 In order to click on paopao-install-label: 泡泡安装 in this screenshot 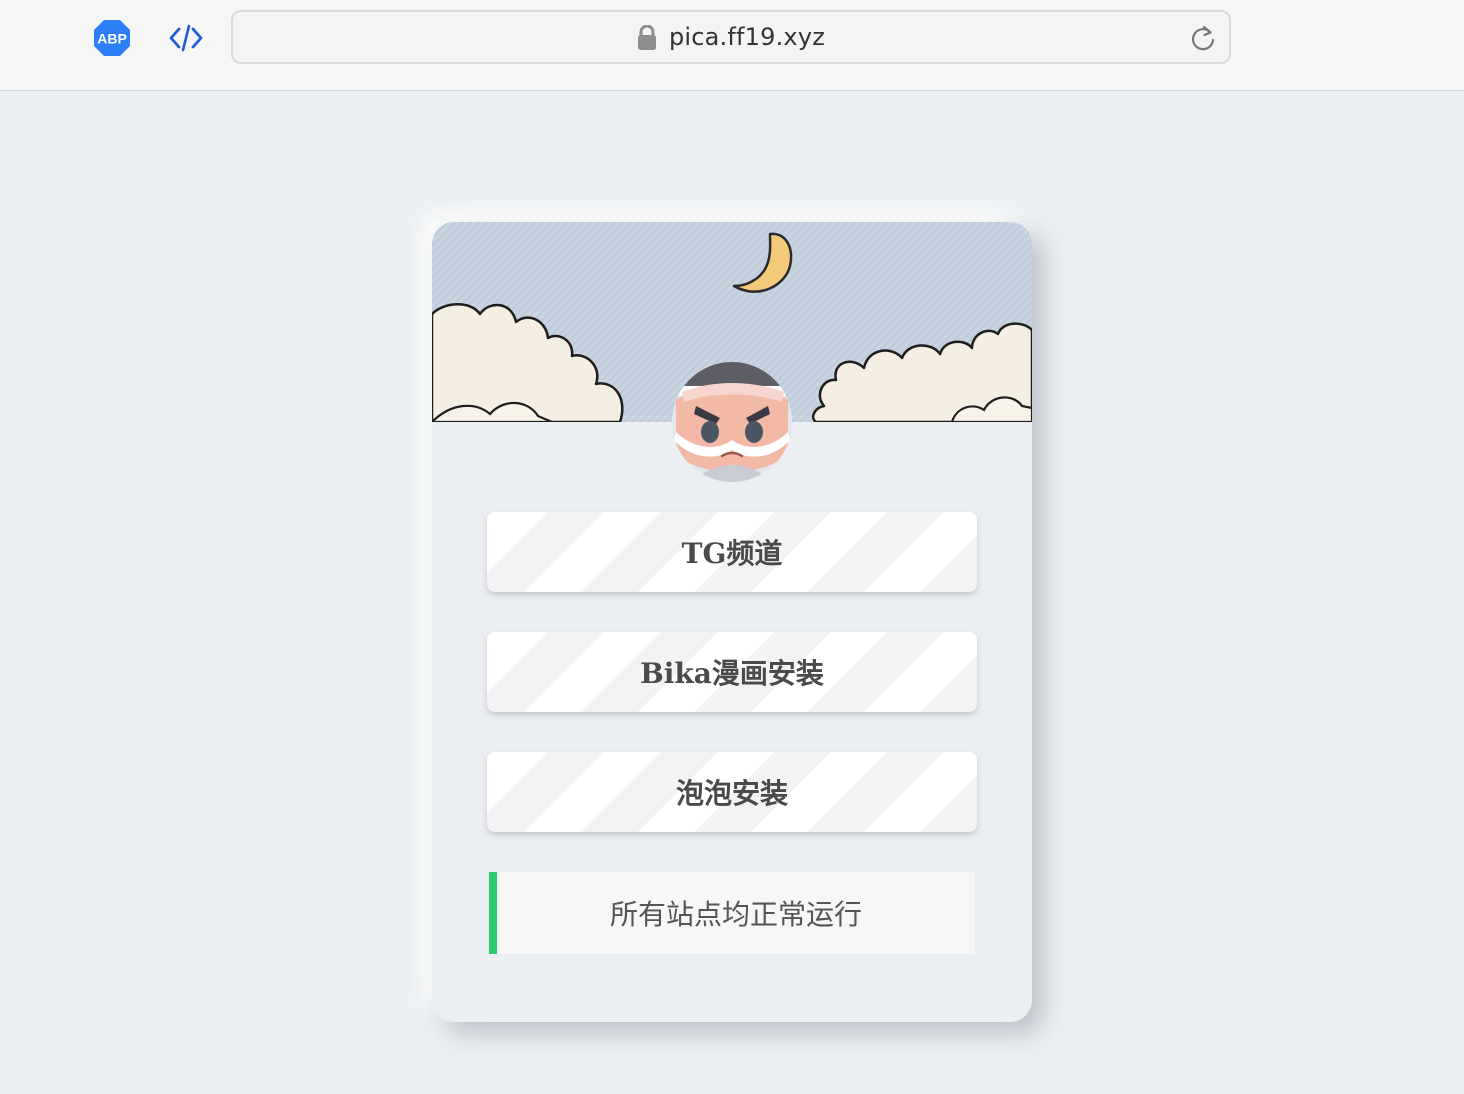, I will do `click(731, 793)`.